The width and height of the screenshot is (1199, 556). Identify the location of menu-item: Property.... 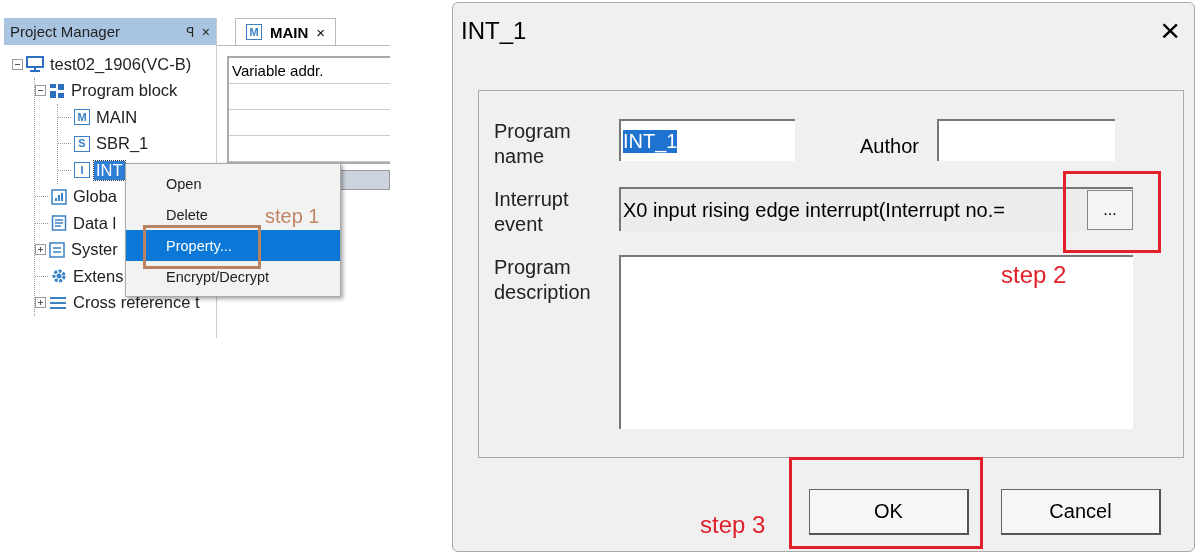
(233, 245).